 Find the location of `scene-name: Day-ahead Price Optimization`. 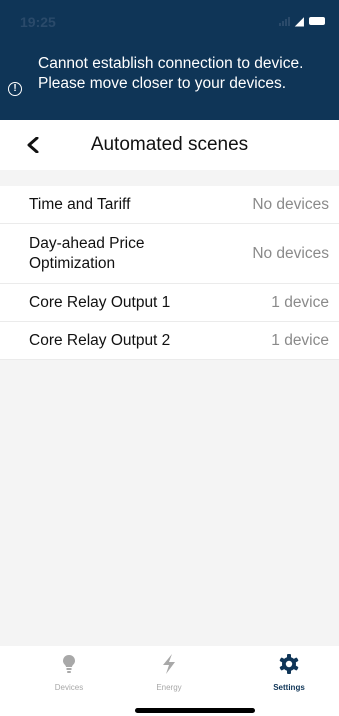

scene-name: Day-ahead Price Optimization is located at coordinates (87, 253).